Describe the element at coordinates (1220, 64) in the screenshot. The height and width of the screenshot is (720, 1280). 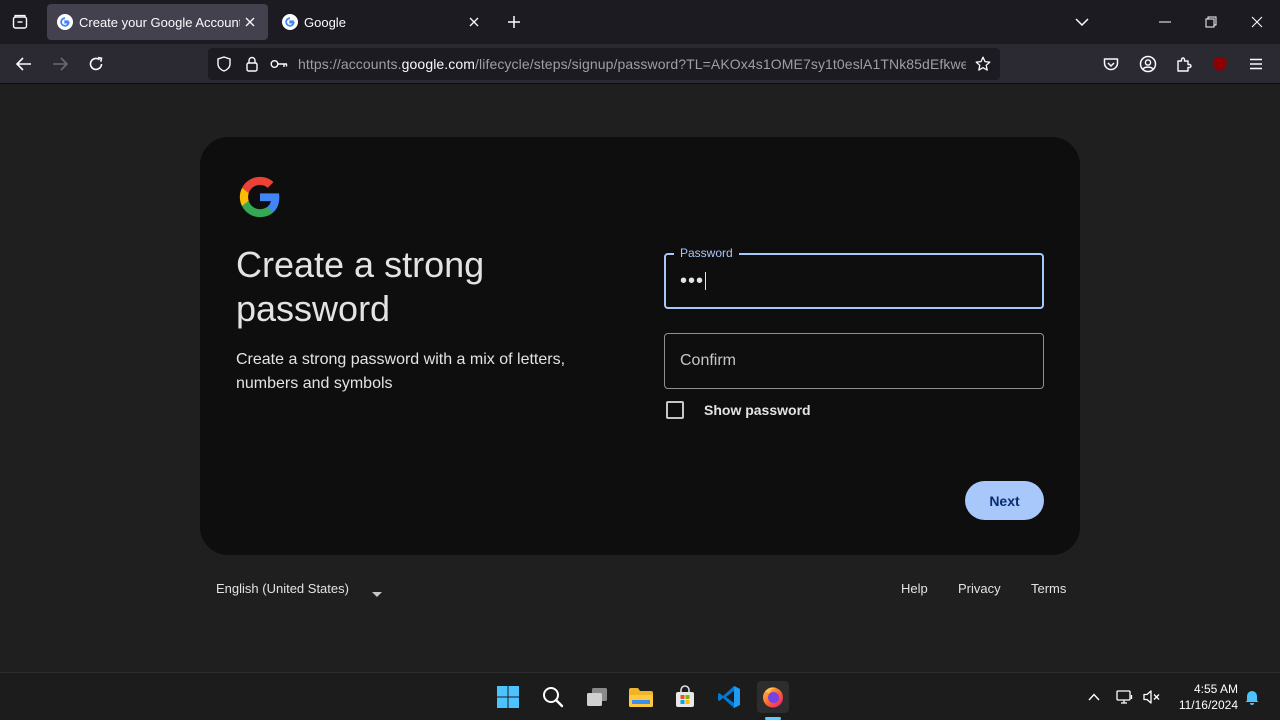
I see `ublock-extension-icon` at that location.